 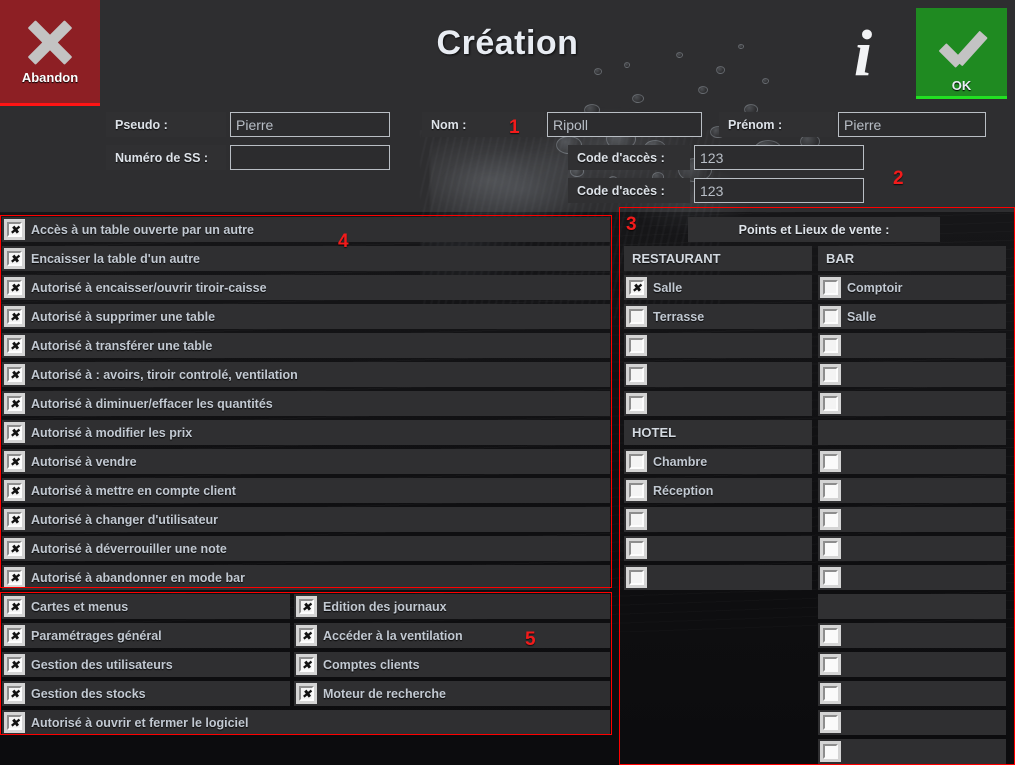 I want to click on nom-input: Ripoll, so click(x=624, y=124).